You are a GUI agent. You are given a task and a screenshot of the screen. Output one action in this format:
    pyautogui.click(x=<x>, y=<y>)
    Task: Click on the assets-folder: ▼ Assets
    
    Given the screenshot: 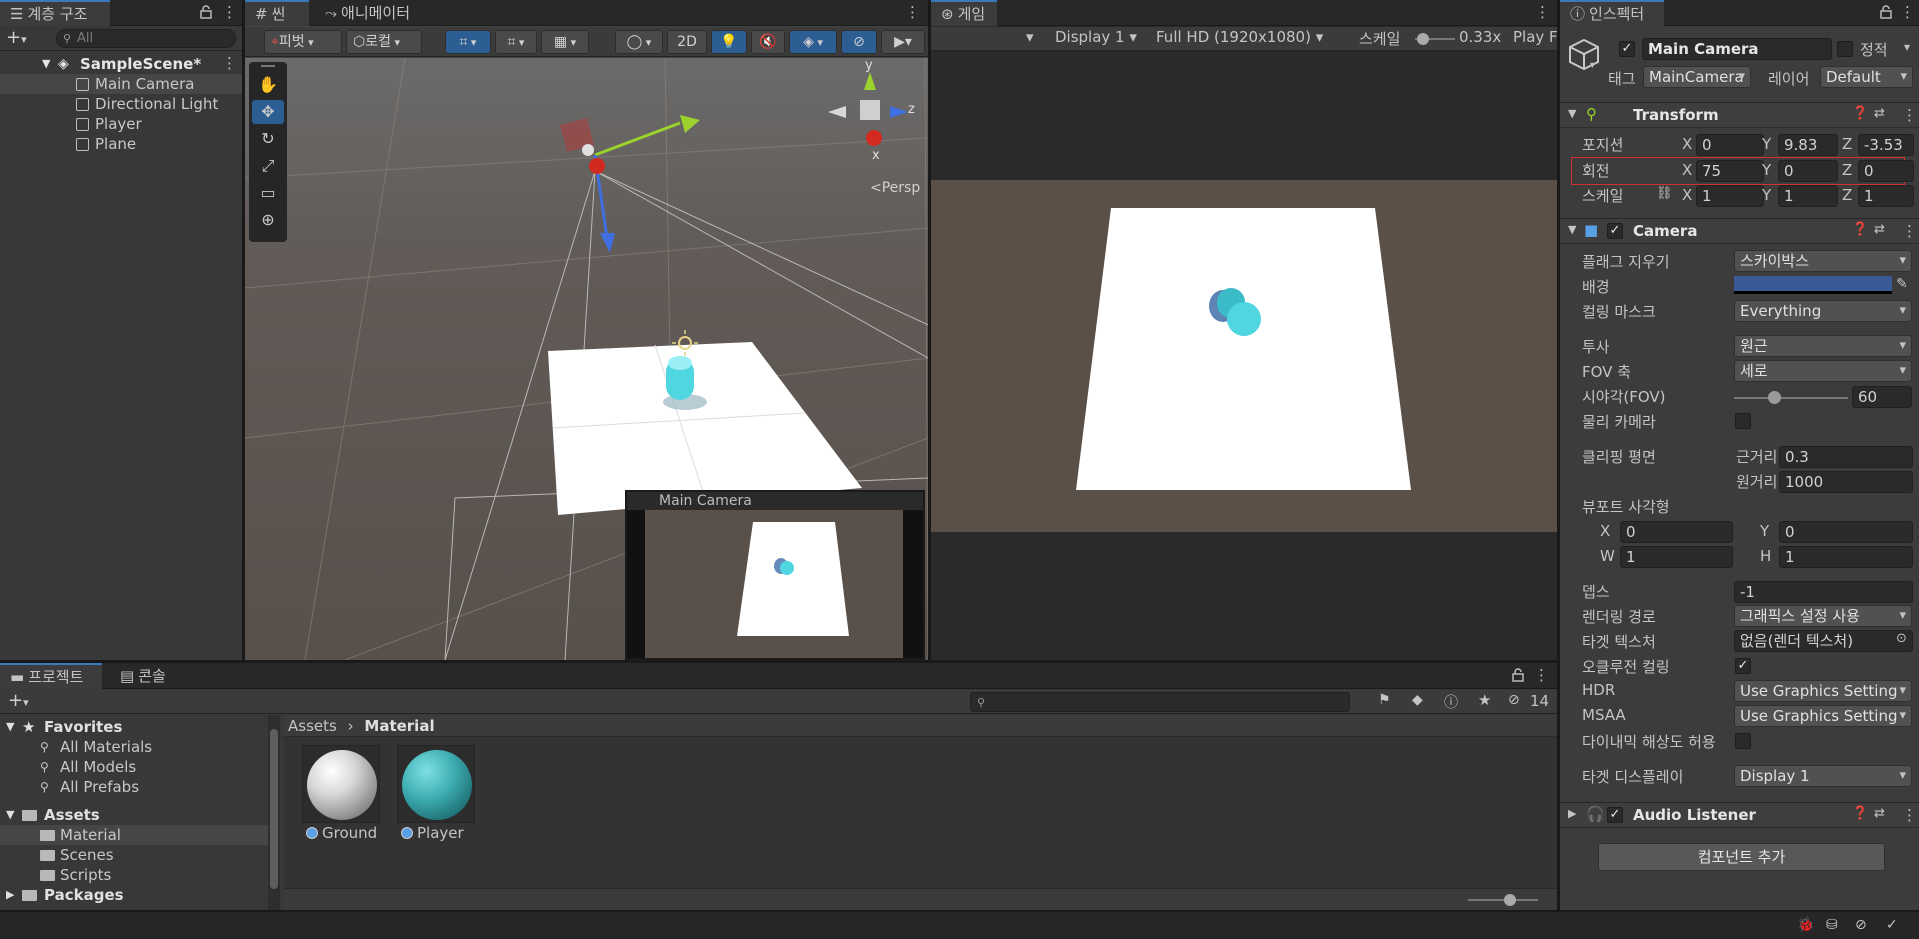 What is the action you would take?
    pyautogui.click(x=134, y=815)
    